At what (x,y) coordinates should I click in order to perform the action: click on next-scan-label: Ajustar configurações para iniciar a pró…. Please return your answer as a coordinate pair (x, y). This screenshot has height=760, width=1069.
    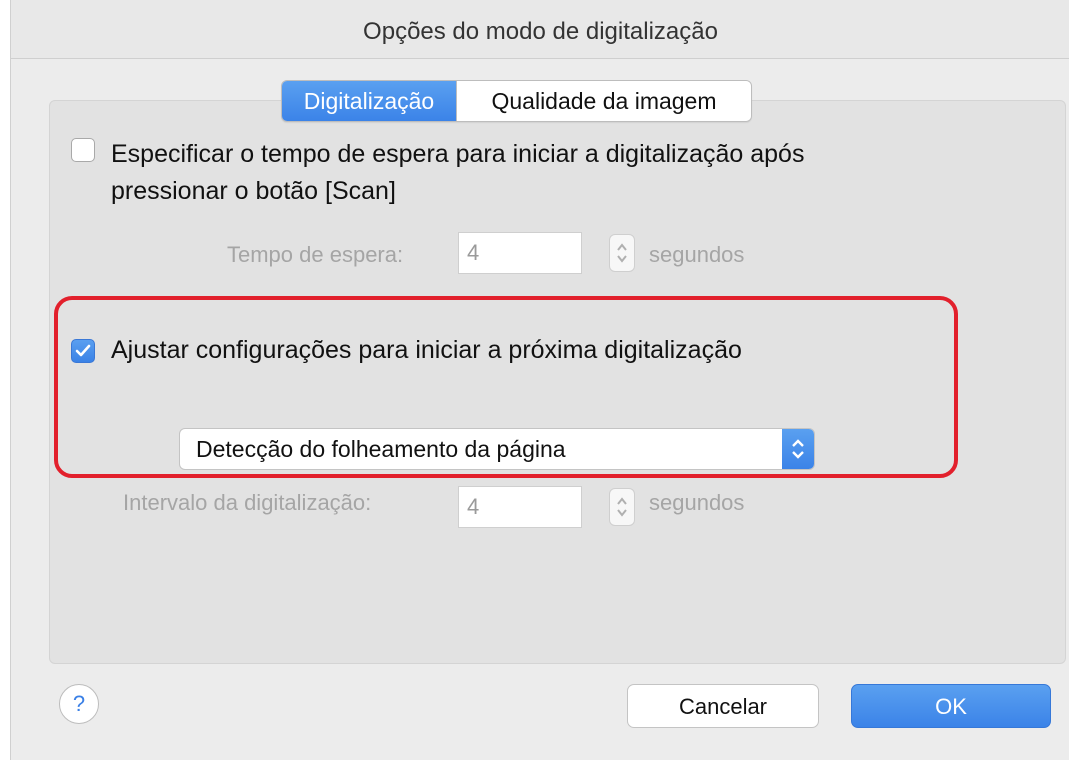
    Looking at the image, I should click on (426, 350).